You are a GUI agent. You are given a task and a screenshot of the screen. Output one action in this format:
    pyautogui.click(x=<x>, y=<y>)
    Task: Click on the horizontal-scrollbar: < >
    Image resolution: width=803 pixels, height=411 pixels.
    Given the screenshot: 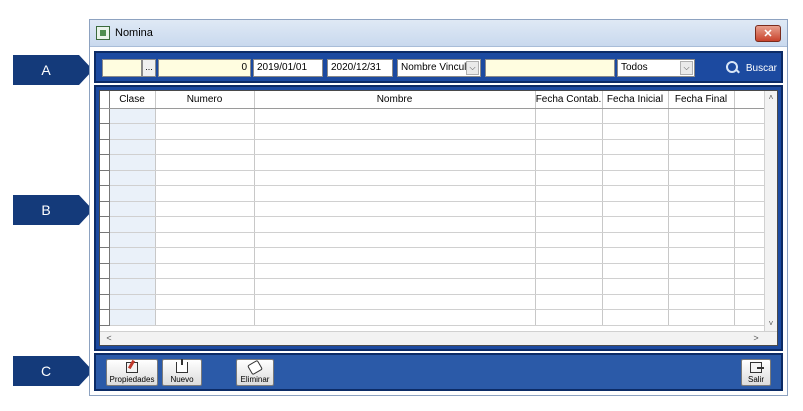 What is the action you would take?
    pyautogui.click(x=438, y=338)
    